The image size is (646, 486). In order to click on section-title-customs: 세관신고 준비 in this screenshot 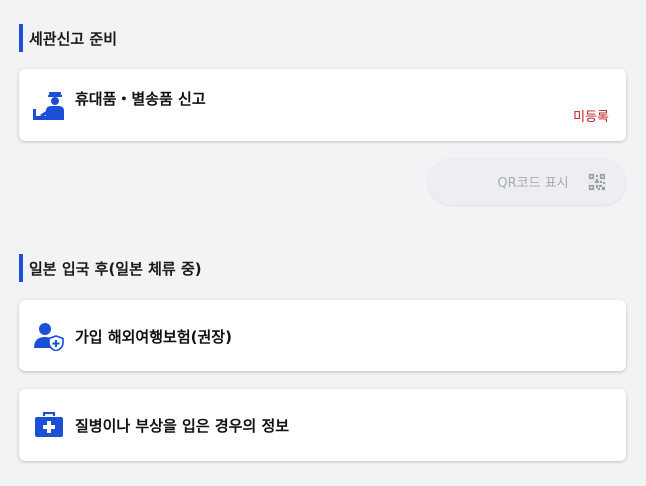, I will do `click(68, 38)`.